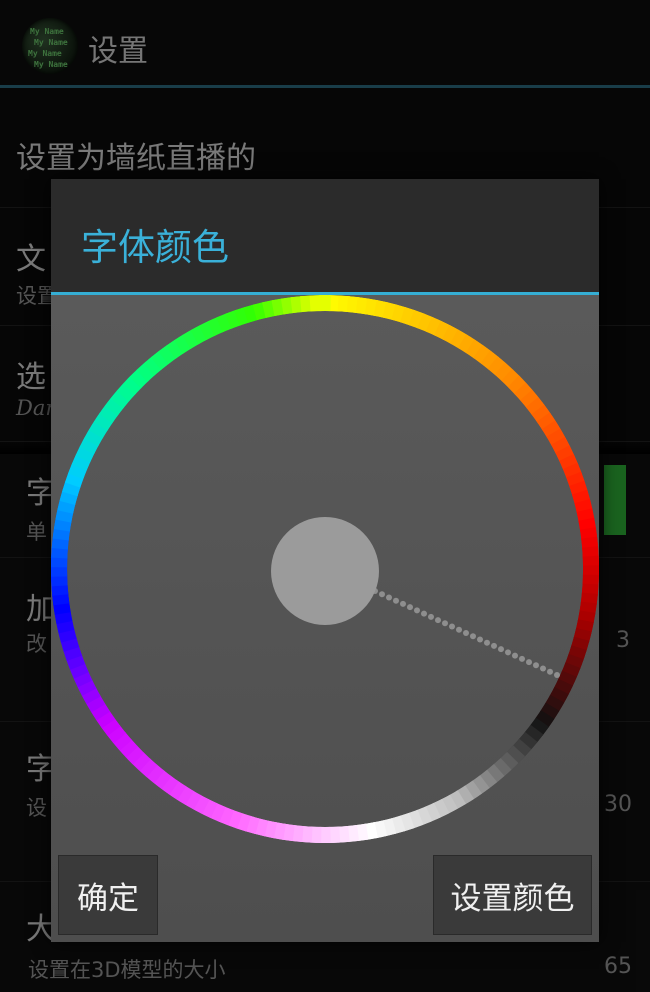 This screenshot has width=650, height=992. I want to click on confirm-button: 确定, so click(108, 895).